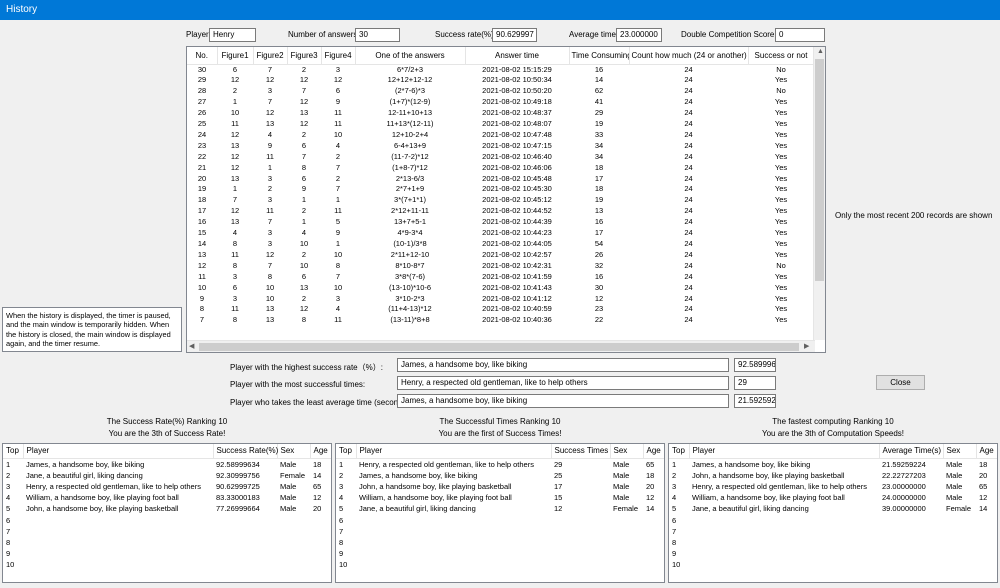  Describe the element at coordinates (500, 189) in the screenshot. I see `history-row: 19 1 2 9 7 2*7+1+9 2021-08-02 10:45:30 18 24 Yes` at that location.